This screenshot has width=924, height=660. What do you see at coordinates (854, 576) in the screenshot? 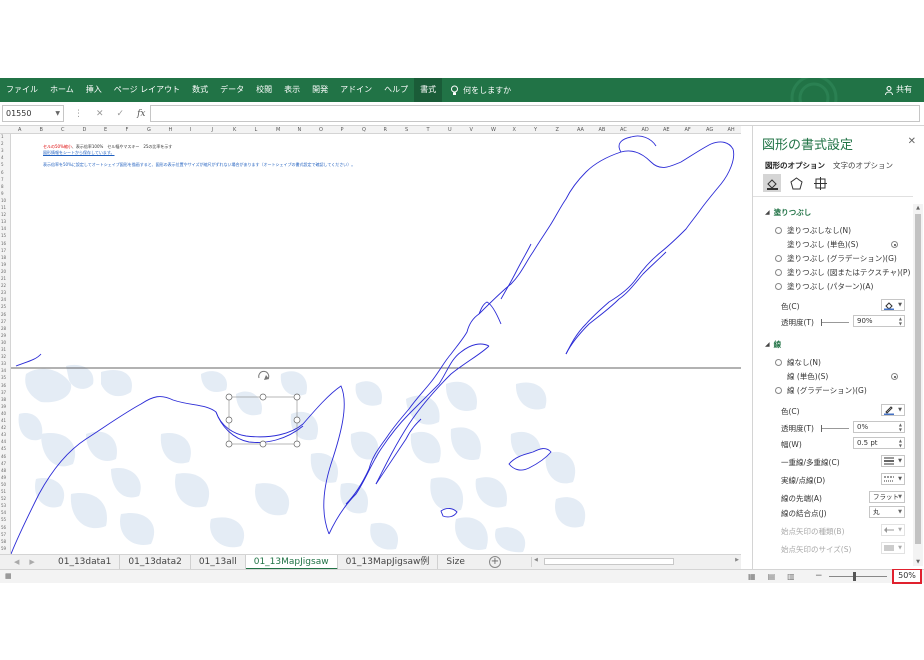
I see `zoom-knob` at bounding box center [854, 576].